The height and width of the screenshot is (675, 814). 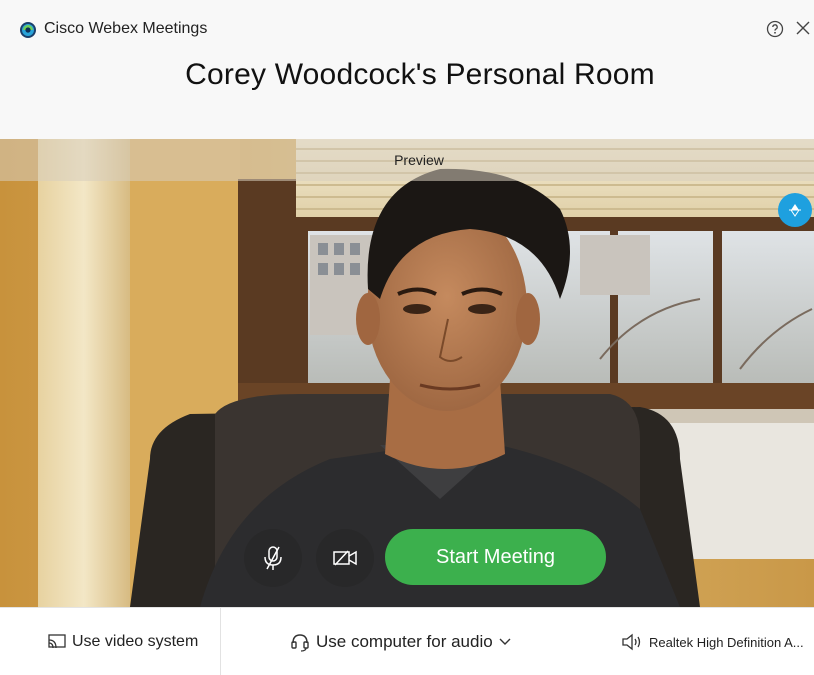 I want to click on speaker-icon, so click(x=631, y=642).